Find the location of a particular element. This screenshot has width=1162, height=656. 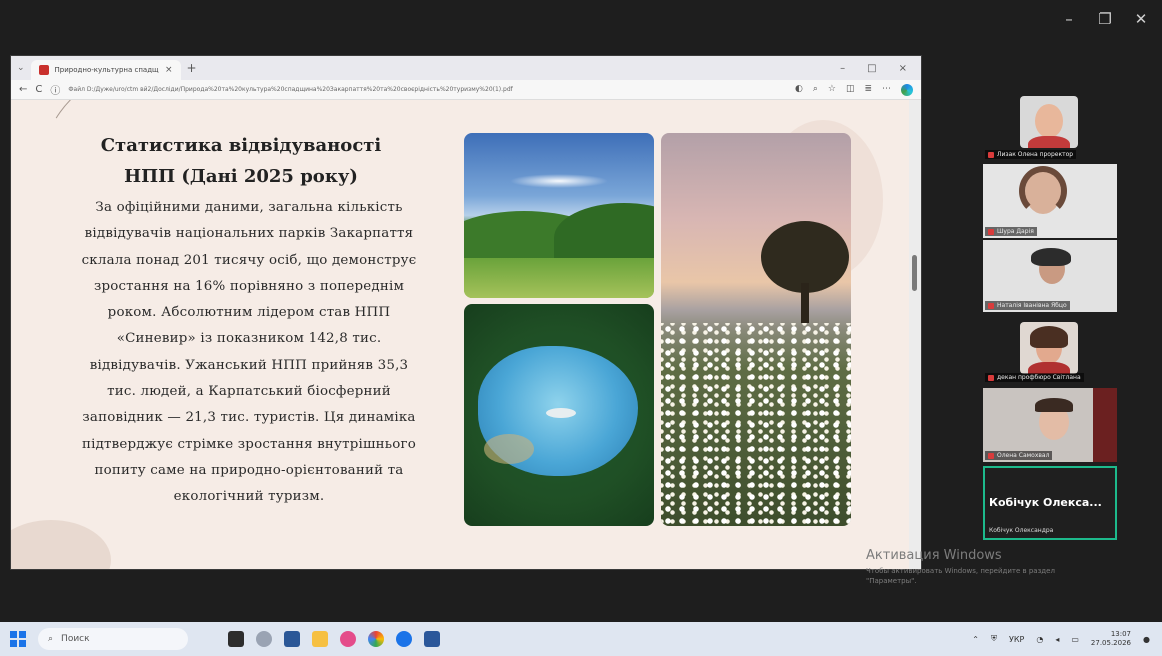

avatar is located at coordinates (1049, 348).